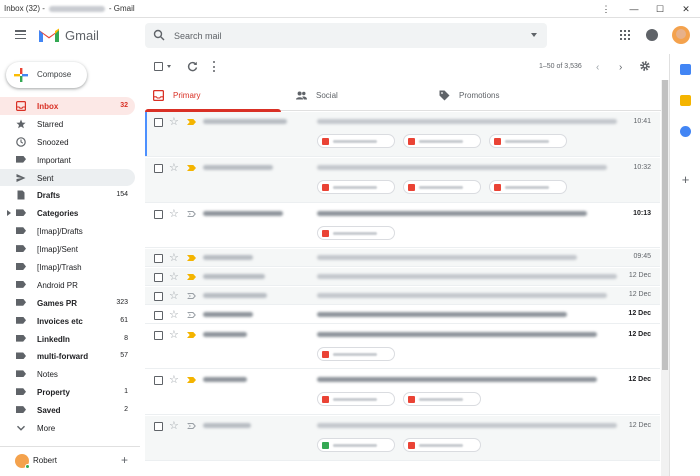 The width and height of the screenshot is (700, 476). Describe the element at coordinates (67, 213) in the screenshot. I see `sidebar-item-categories: Categories` at that location.